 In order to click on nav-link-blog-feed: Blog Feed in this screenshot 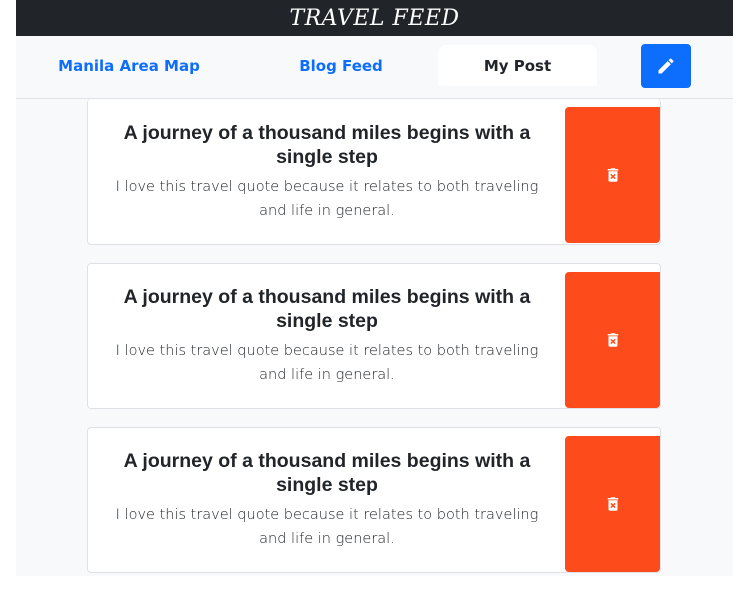, I will do `click(341, 65)`.